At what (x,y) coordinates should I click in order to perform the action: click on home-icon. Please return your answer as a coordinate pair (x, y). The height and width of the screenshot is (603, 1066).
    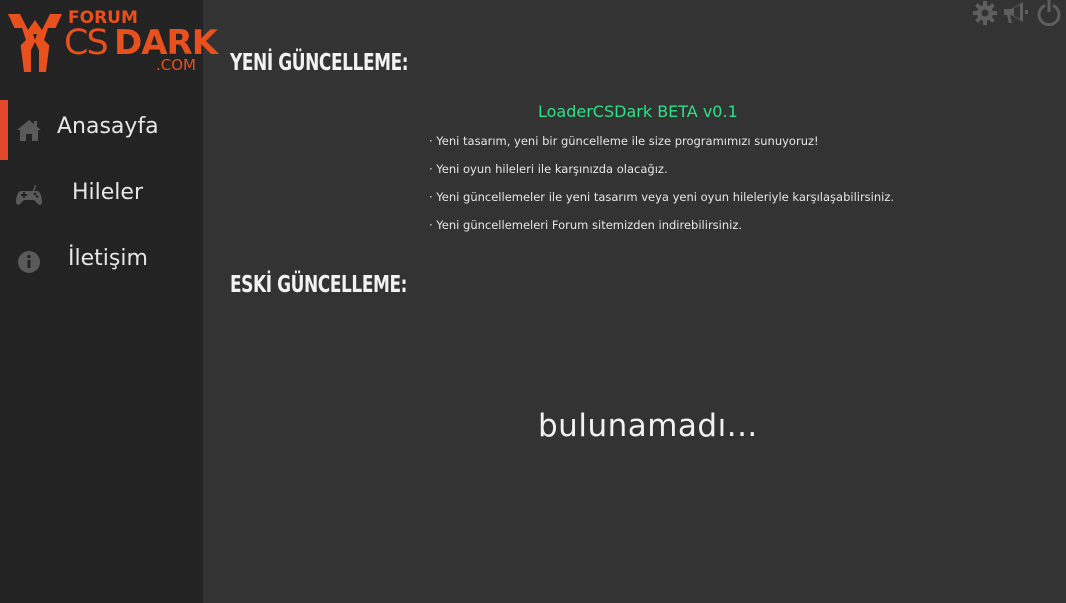
    Looking at the image, I should click on (29, 130).